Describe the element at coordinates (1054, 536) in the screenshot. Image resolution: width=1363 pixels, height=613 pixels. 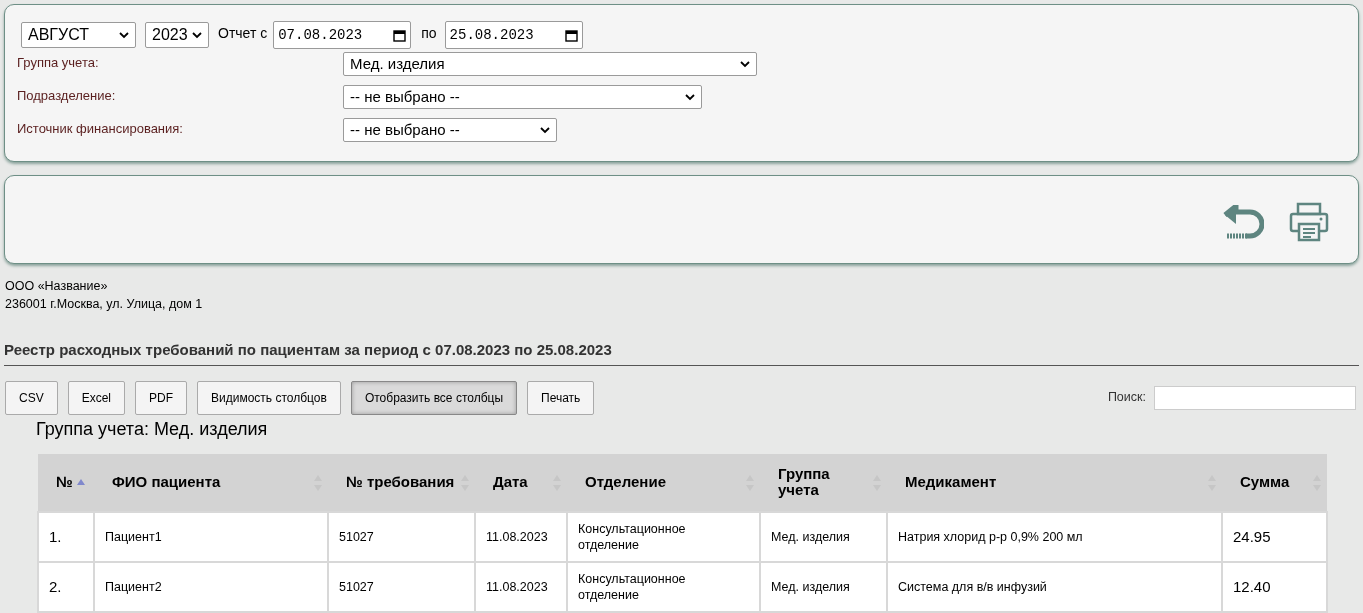
I see `table-cell: Натрия хлорид р-р 0,9% 200 мл` at that location.